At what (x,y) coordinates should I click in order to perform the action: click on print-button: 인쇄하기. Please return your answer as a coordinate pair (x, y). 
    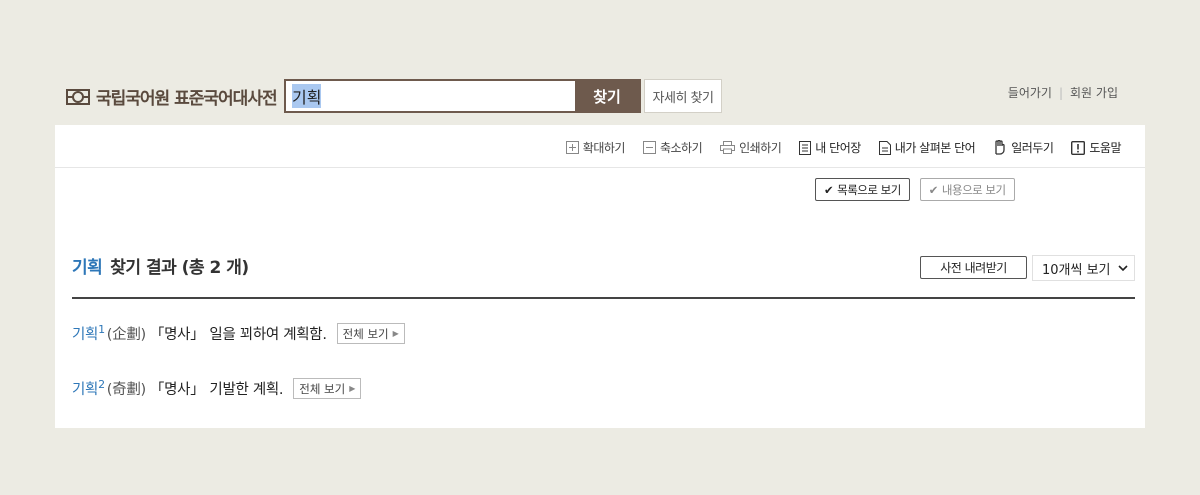
    Looking at the image, I should click on (751, 147).